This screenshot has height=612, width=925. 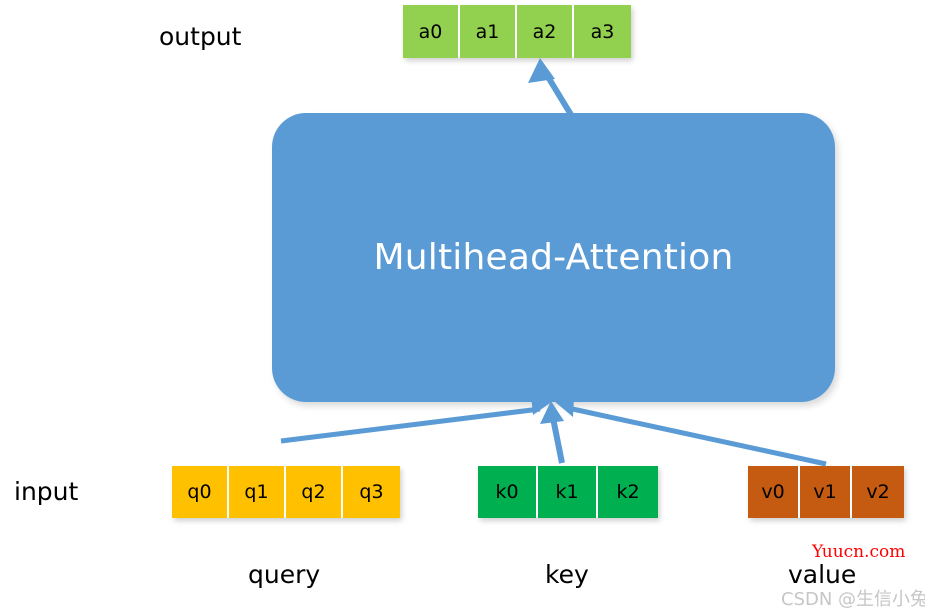 I want to click on key-token: k1, so click(x=568, y=492).